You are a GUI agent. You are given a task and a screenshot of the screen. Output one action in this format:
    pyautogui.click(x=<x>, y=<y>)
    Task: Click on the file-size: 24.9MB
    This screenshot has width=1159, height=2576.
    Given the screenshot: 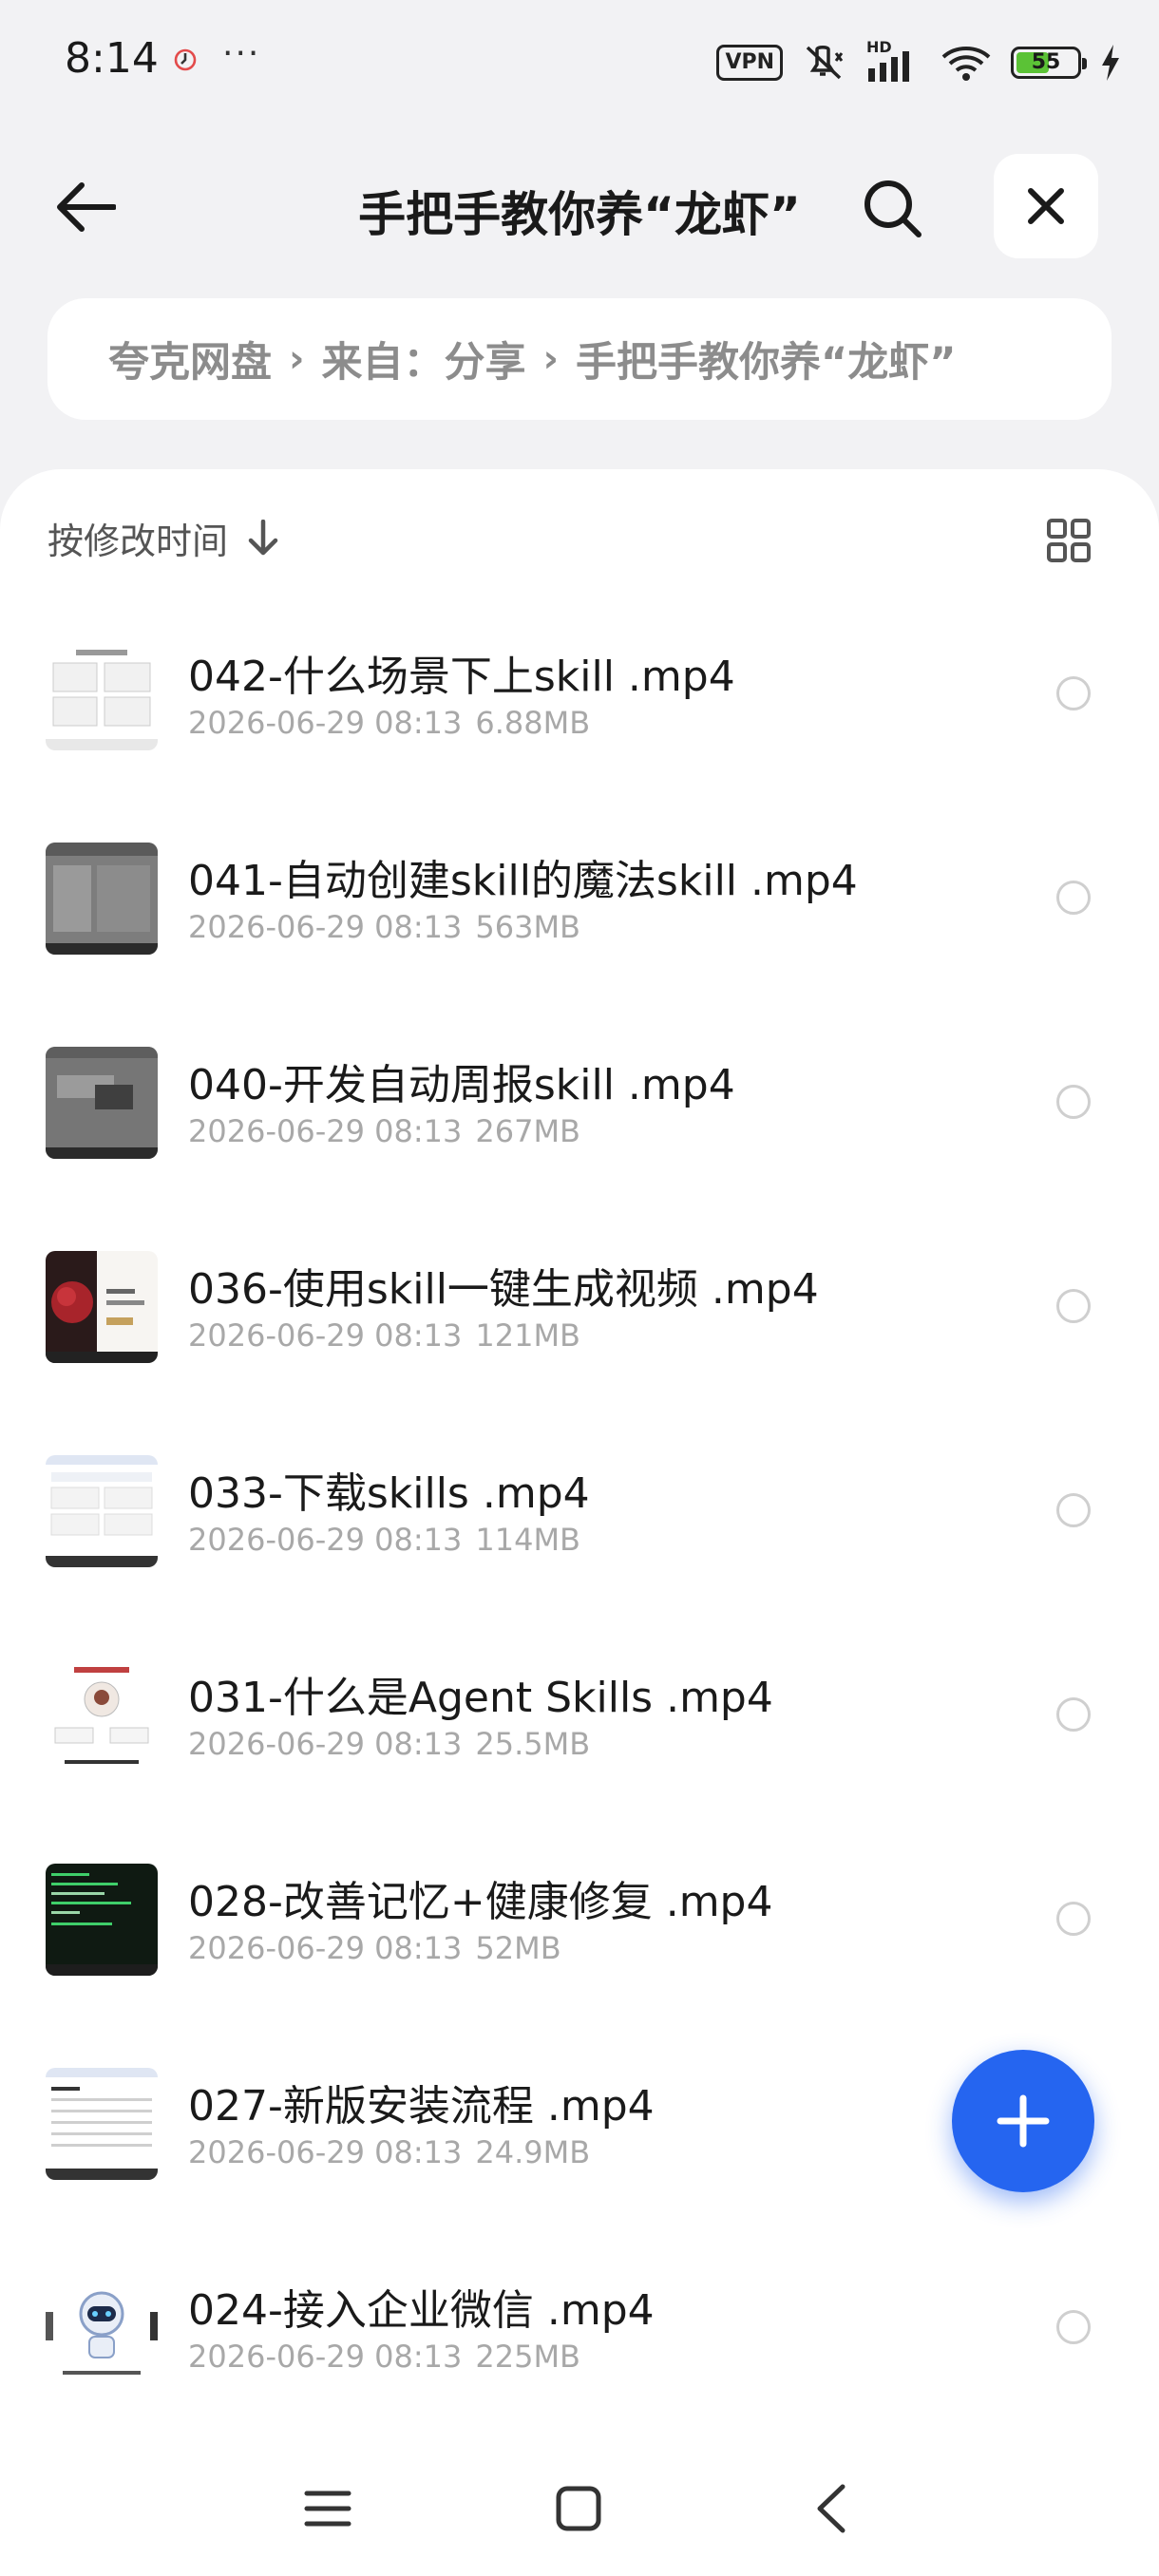 What is the action you would take?
    pyautogui.click(x=533, y=2152)
    